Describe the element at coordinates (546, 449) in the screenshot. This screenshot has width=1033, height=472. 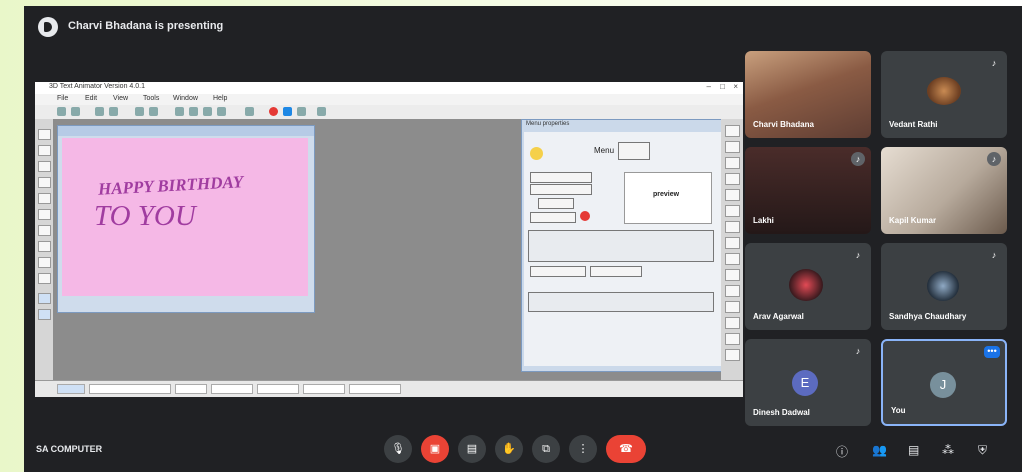
I see `present-screen-button: ⧉` at that location.